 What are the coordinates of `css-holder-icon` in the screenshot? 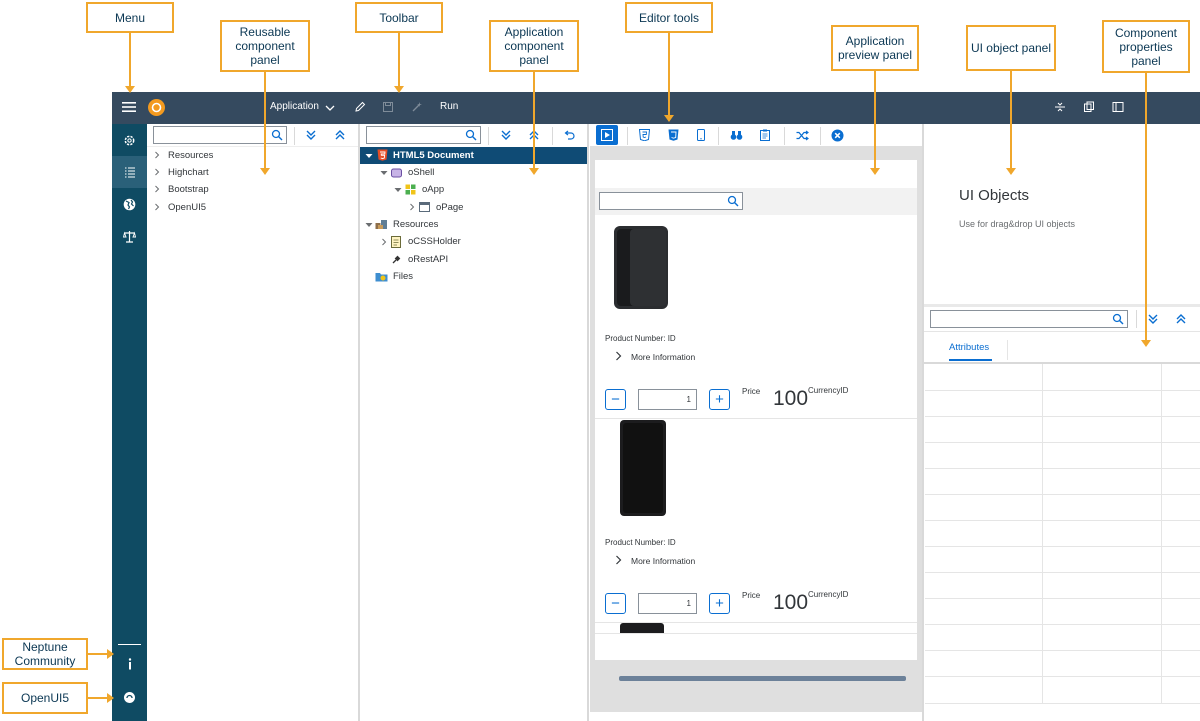 It's located at (396, 242).